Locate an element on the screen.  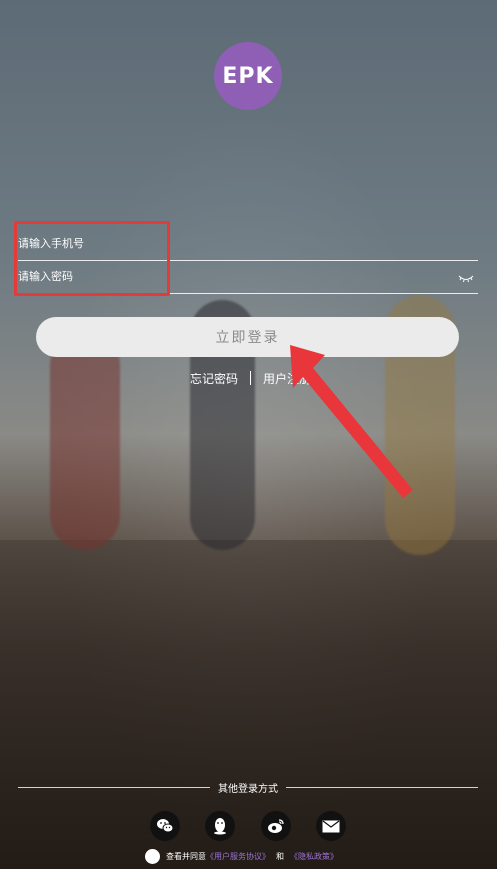
privacy-policy-link: 《隐私政策》 is located at coordinates (314, 856).